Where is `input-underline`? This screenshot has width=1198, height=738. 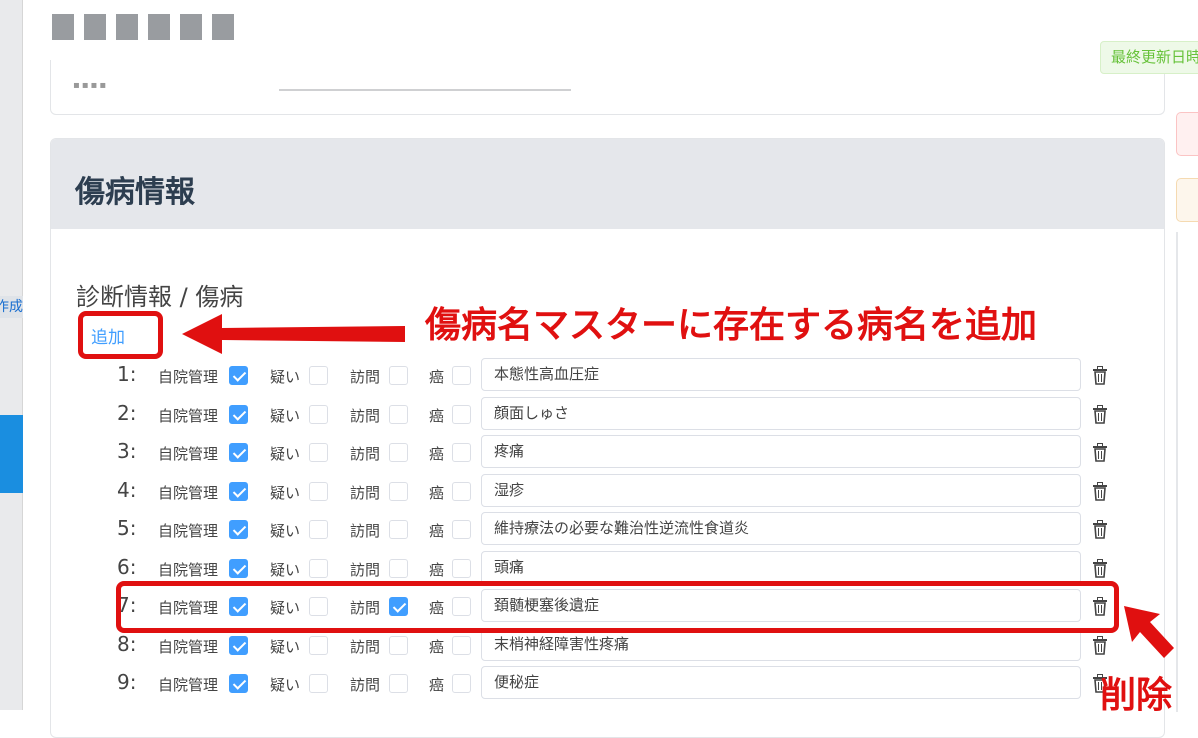
input-underline is located at coordinates (425, 90).